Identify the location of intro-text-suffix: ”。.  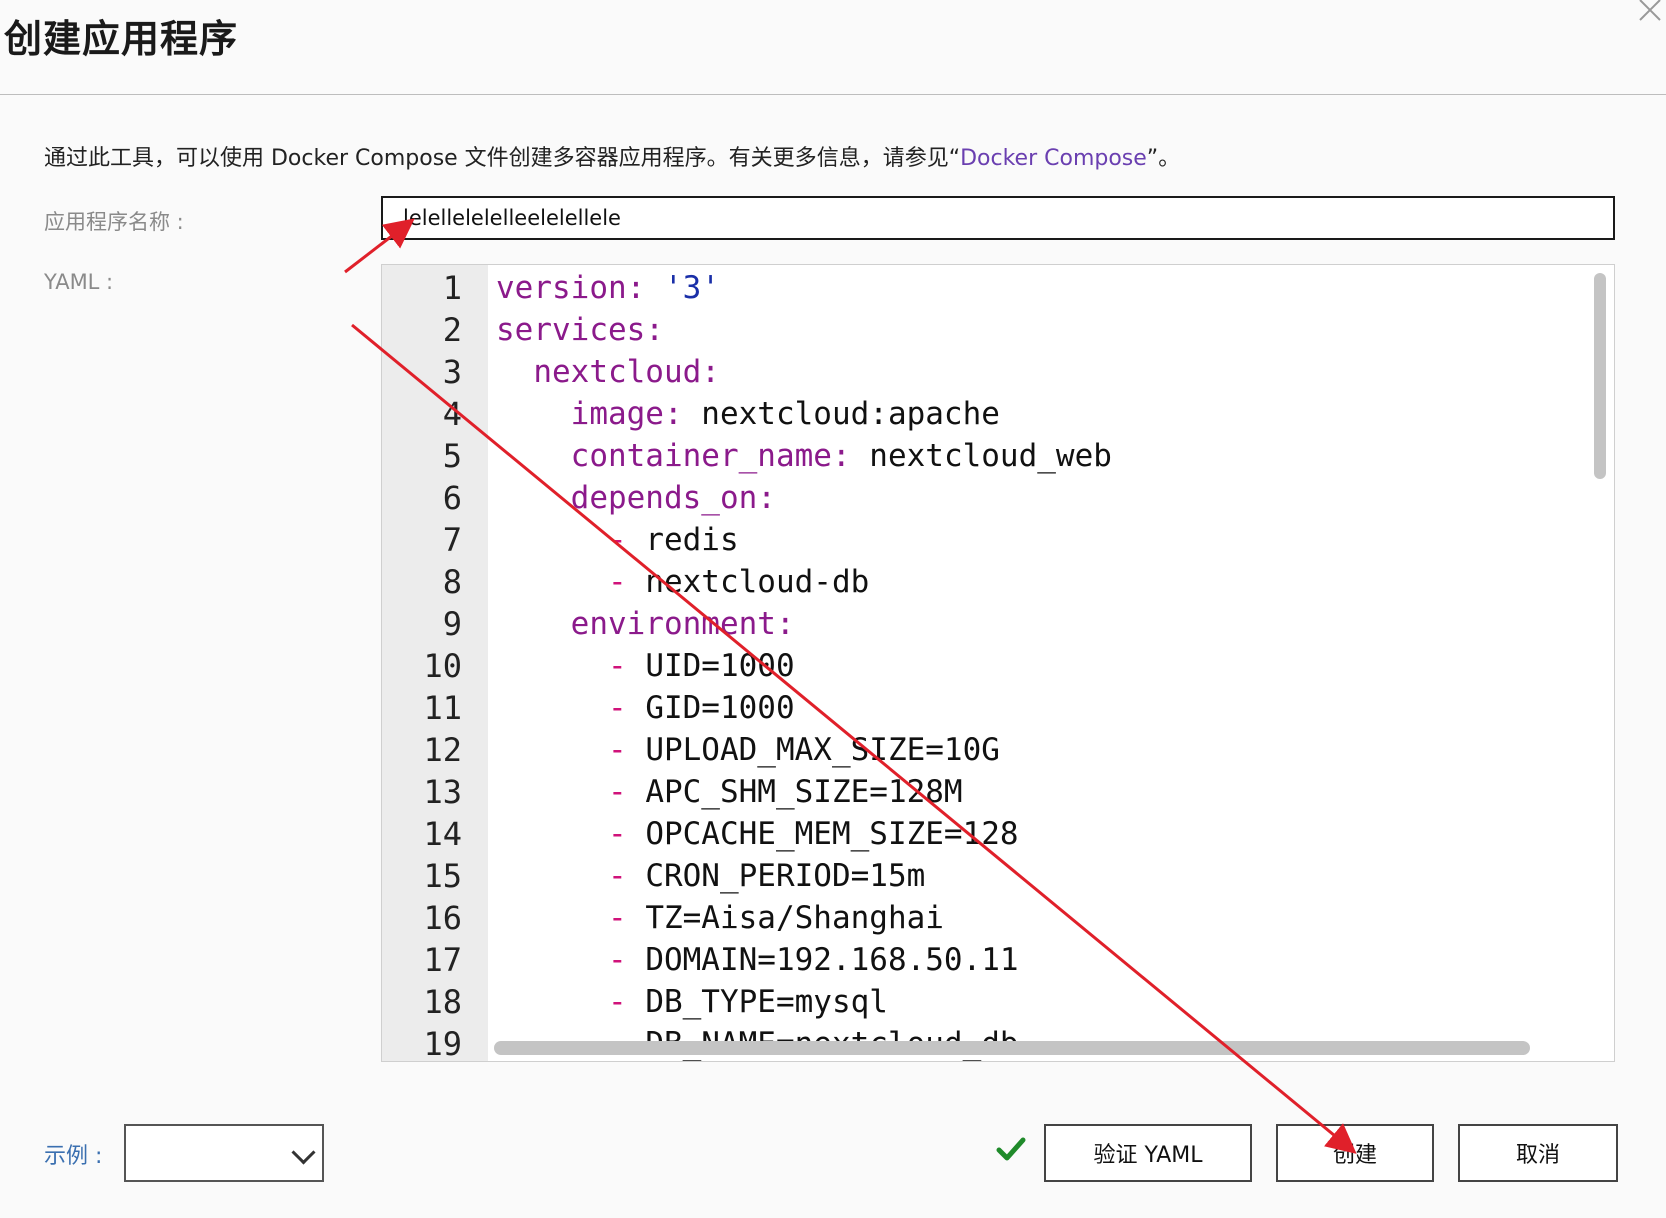
(1163, 158).